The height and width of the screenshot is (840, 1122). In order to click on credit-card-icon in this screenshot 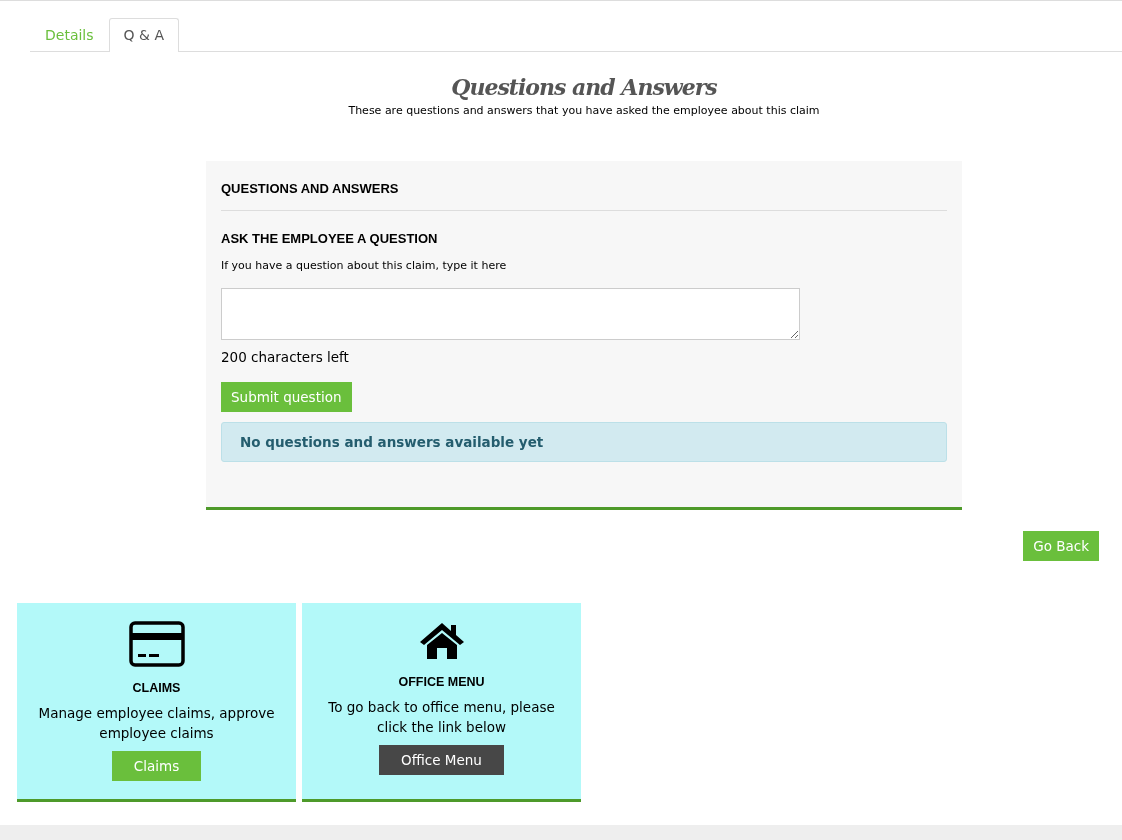, I will do `click(156, 644)`.